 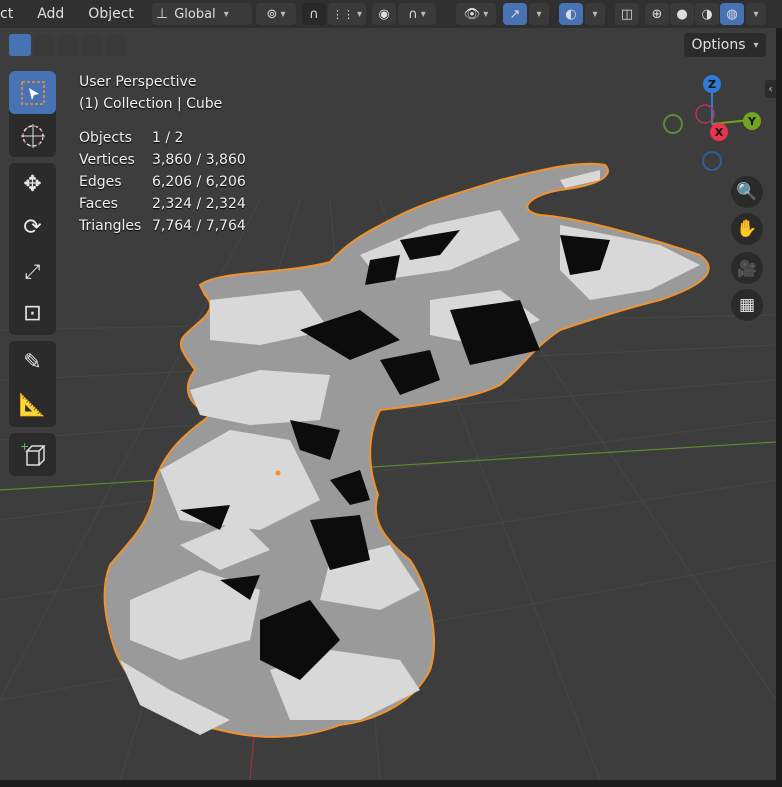 I want to click on view-name: User Perspective, so click(x=138, y=82).